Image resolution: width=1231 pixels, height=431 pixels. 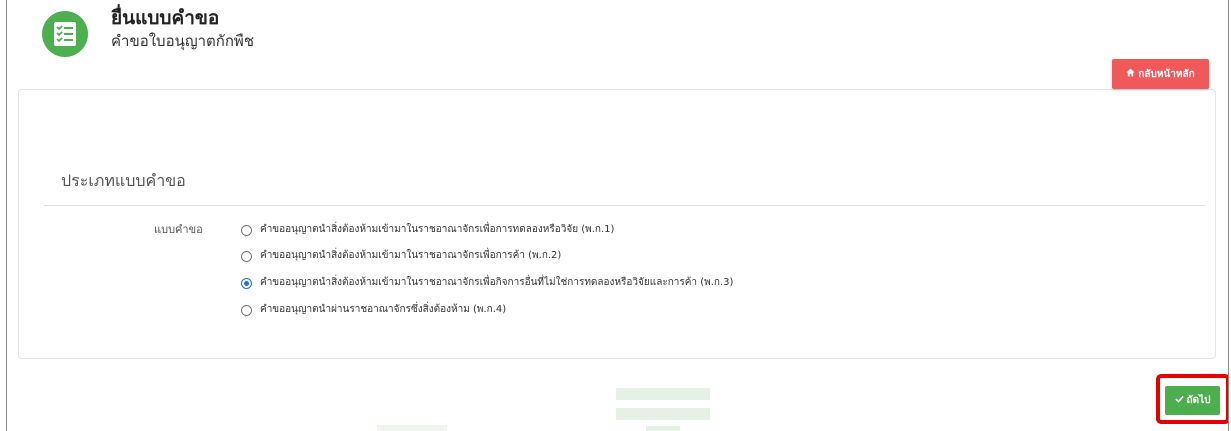 I want to click on home-icon, so click(x=1130, y=74).